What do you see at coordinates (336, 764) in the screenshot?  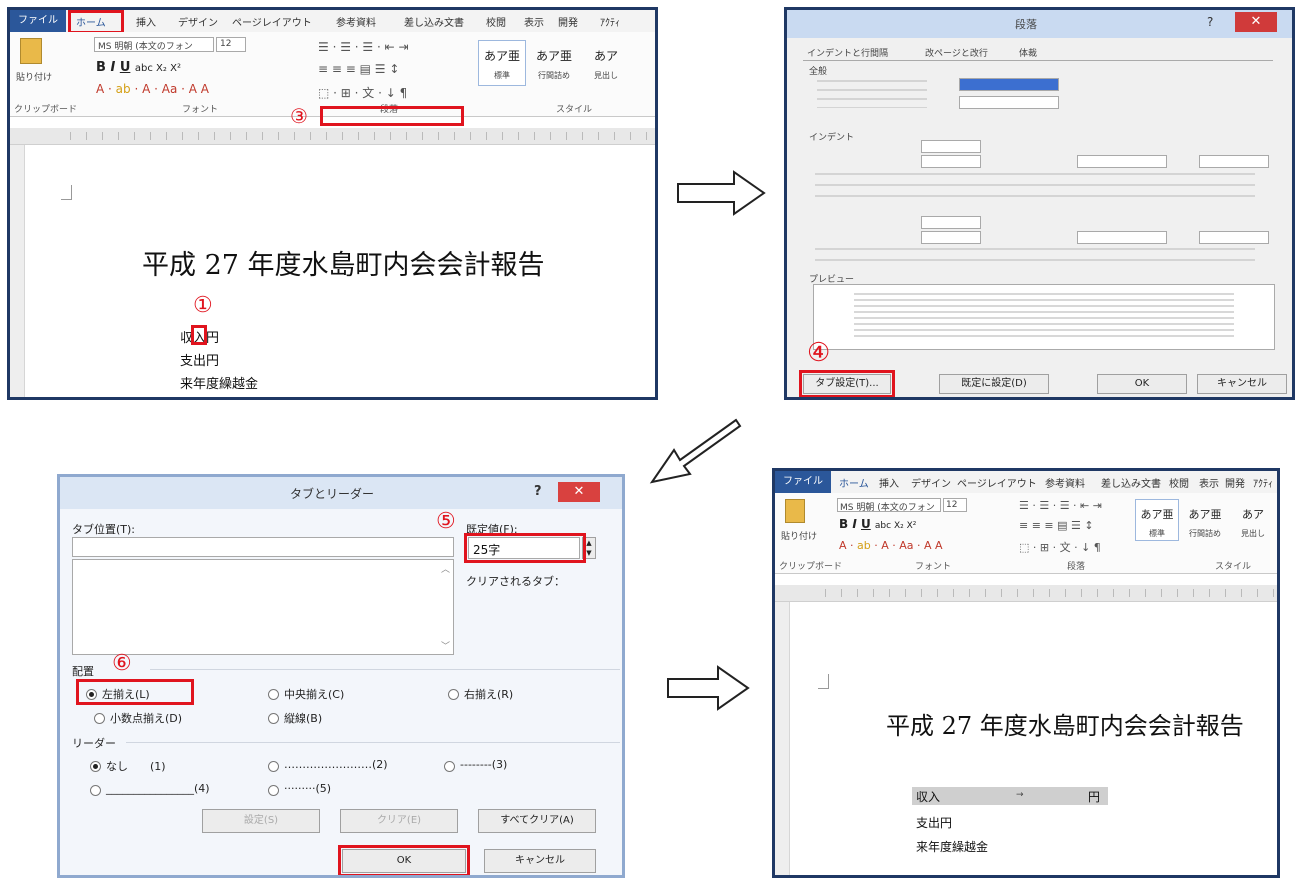 I see `leader-dots-label: ……………………(2)` at bounding box center [336, 764].